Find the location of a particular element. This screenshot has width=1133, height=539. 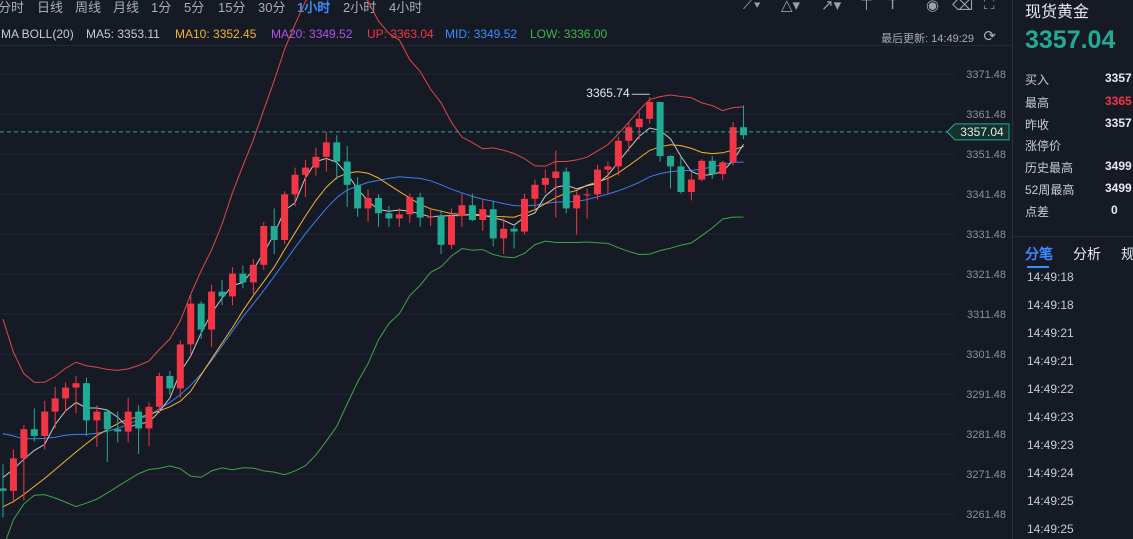

instrument-title: 现货黄金 is located at coordinates (1057, 12).